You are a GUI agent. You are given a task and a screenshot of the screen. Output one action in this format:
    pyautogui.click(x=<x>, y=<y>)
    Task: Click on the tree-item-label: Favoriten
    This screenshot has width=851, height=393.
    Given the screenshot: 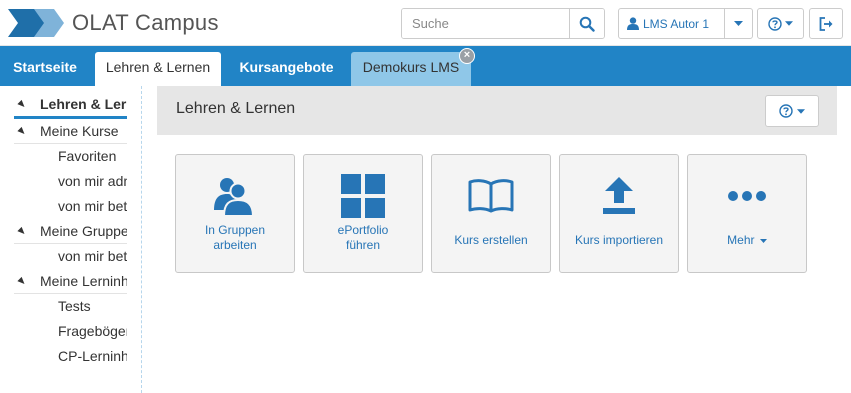 What is the action you would take?
    pyautogui.click(x=87, y=156)
    